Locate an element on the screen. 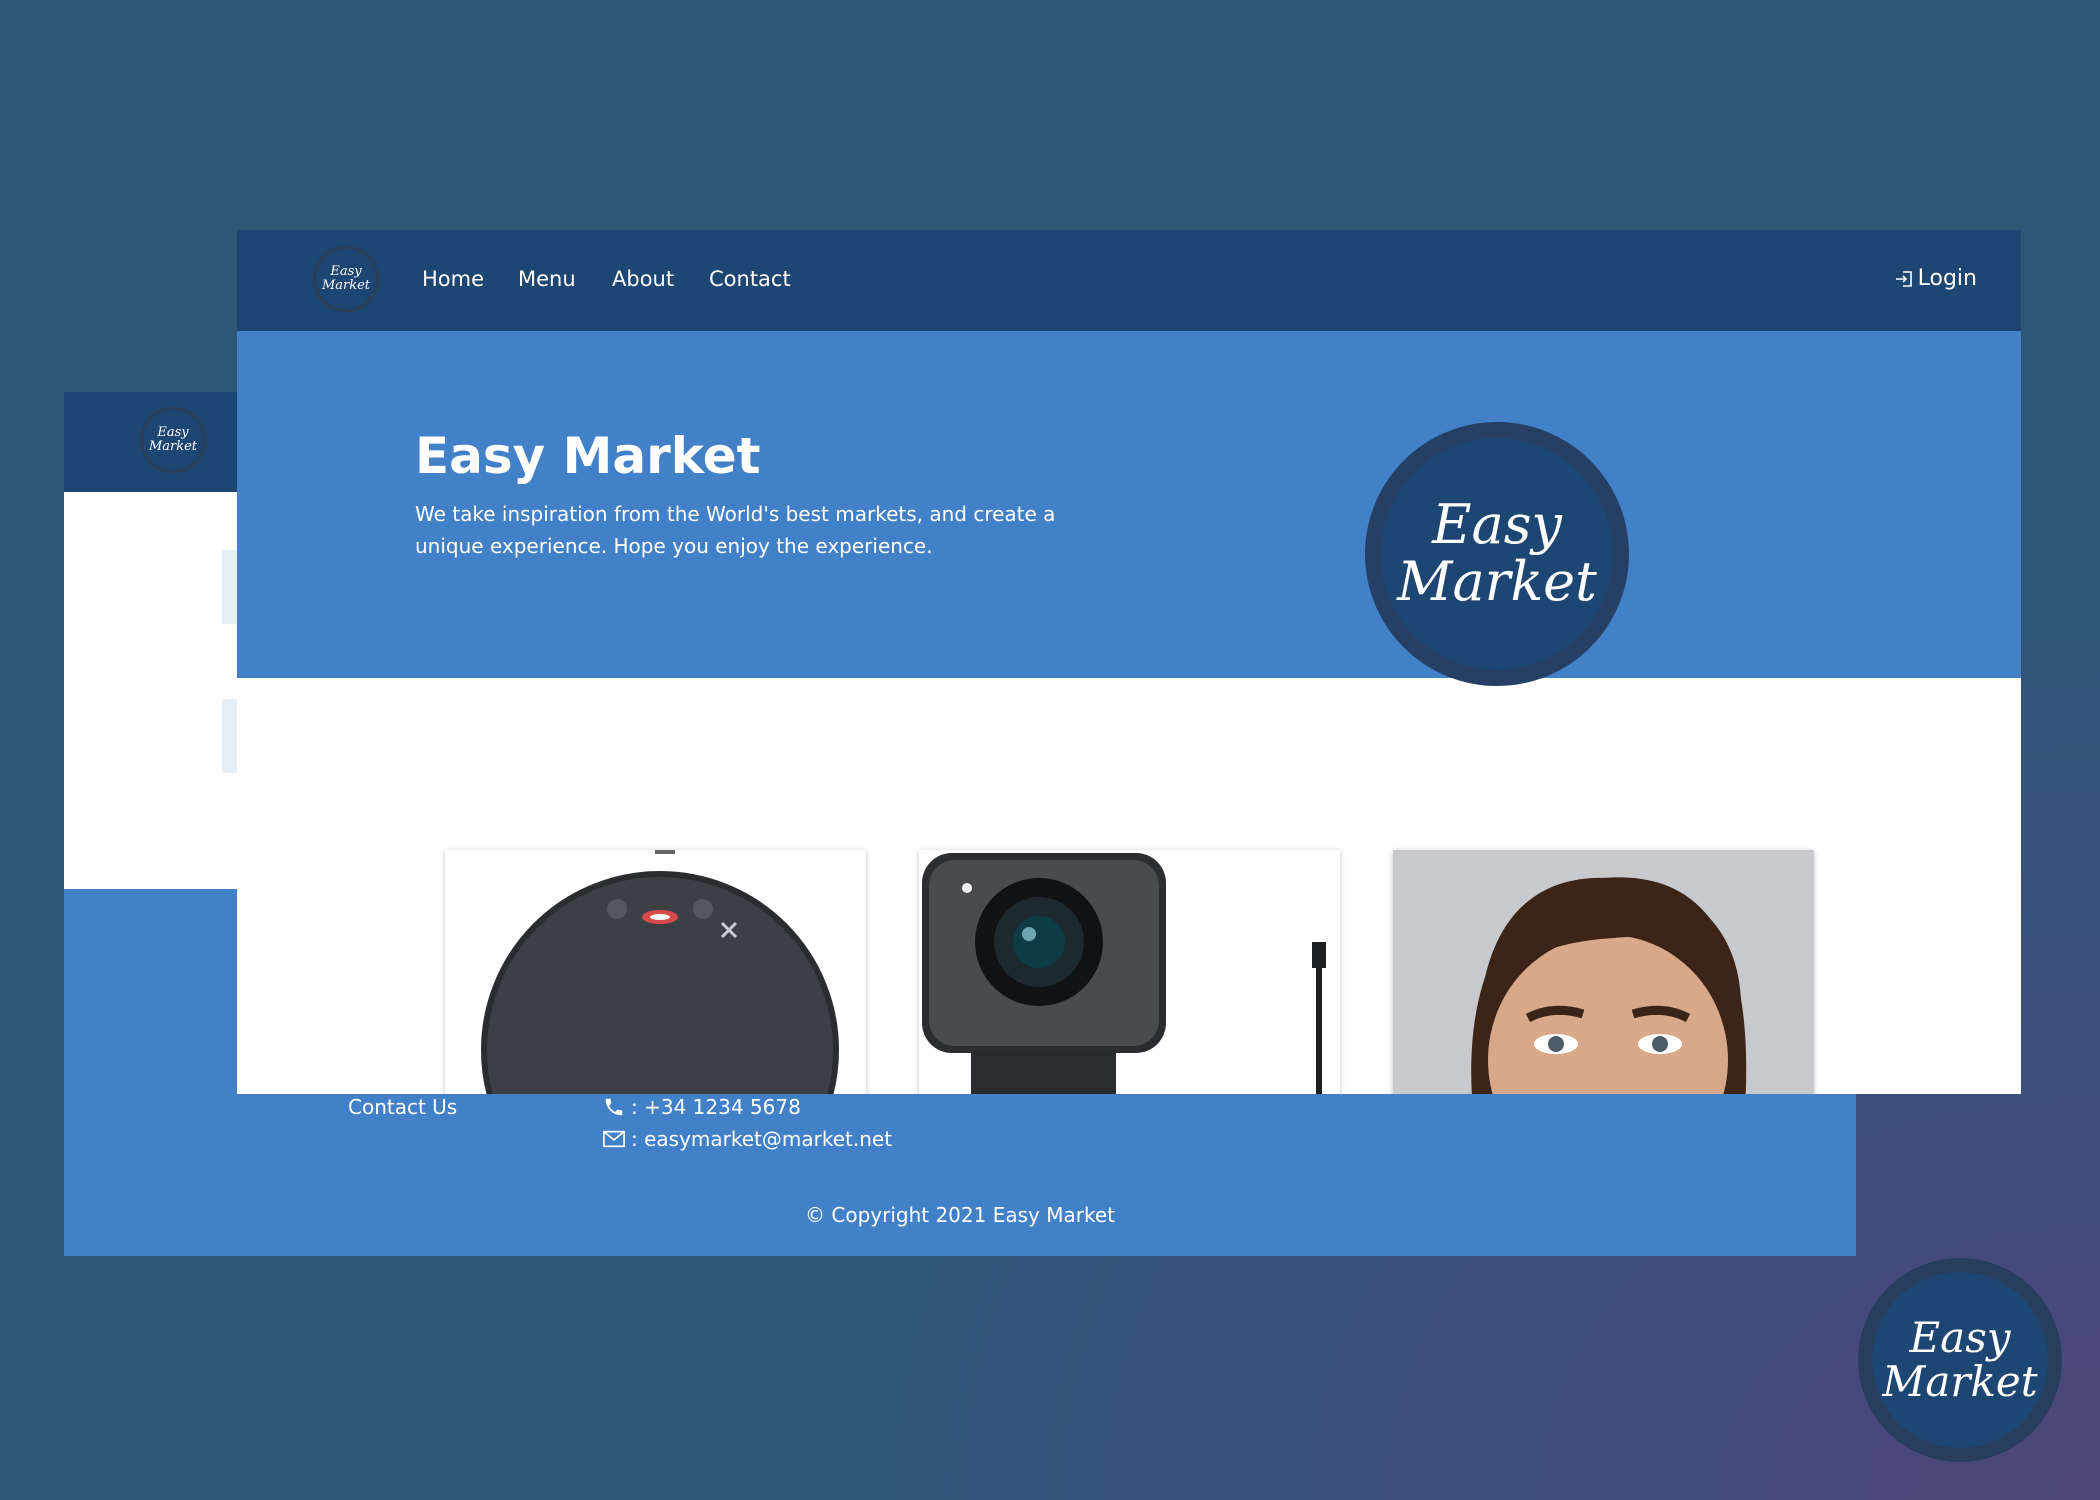 This screenshot has width=2100, height=1500. nav-home: Home is located at coordinates (453, 279).